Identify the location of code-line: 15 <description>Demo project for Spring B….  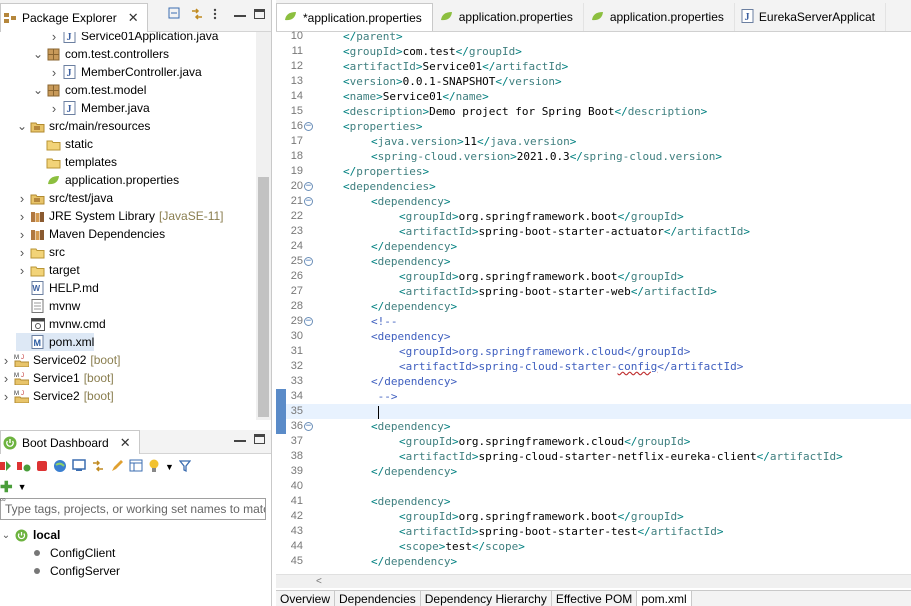
(593, 111).